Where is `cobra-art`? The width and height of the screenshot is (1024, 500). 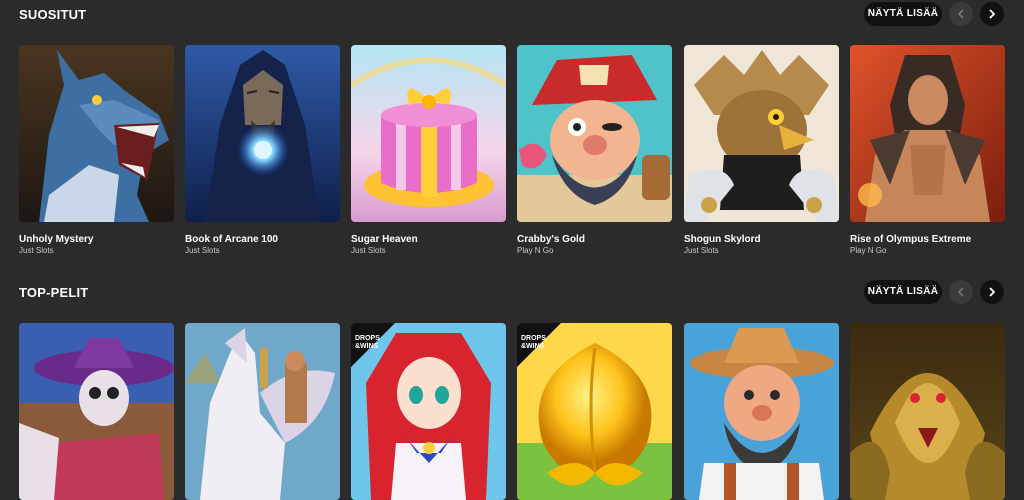 cobra-art is located at coordinates (927, 411).